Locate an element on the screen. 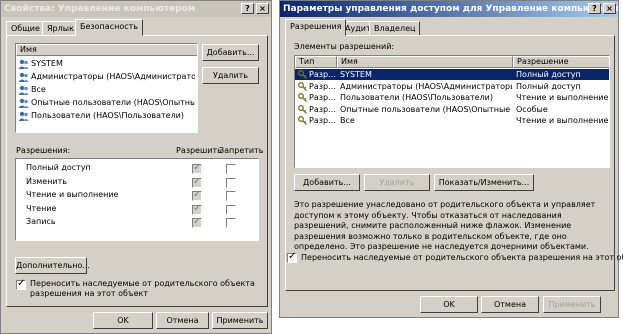 The image size is (623, 334). permission-name: Изменить is located at coordinates (46, 181).